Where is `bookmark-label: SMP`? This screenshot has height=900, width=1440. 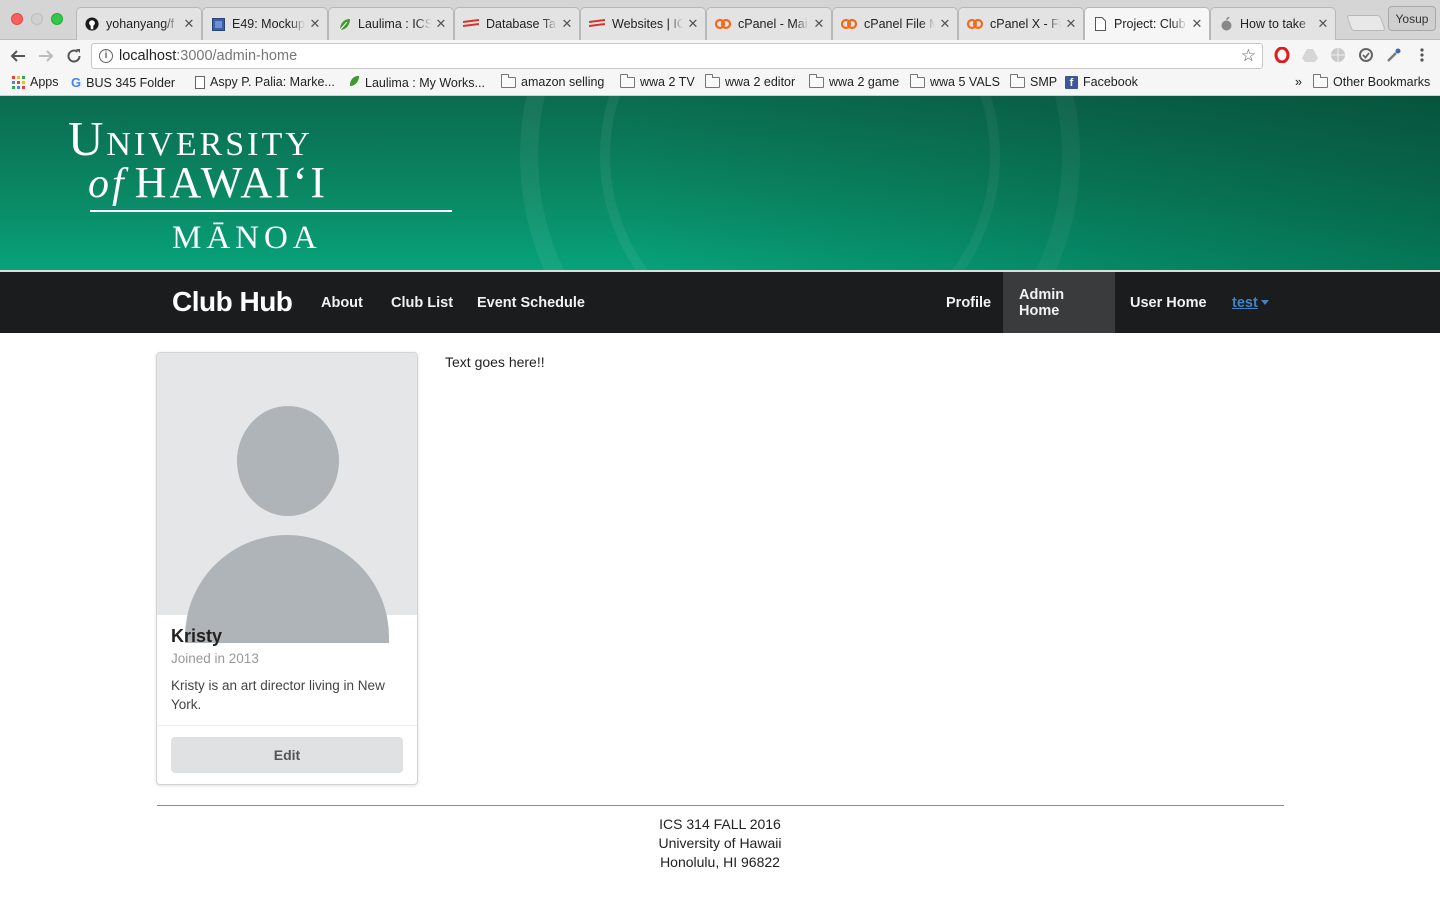
bookmark-label: SMP is located at coordinates (1044, 82).